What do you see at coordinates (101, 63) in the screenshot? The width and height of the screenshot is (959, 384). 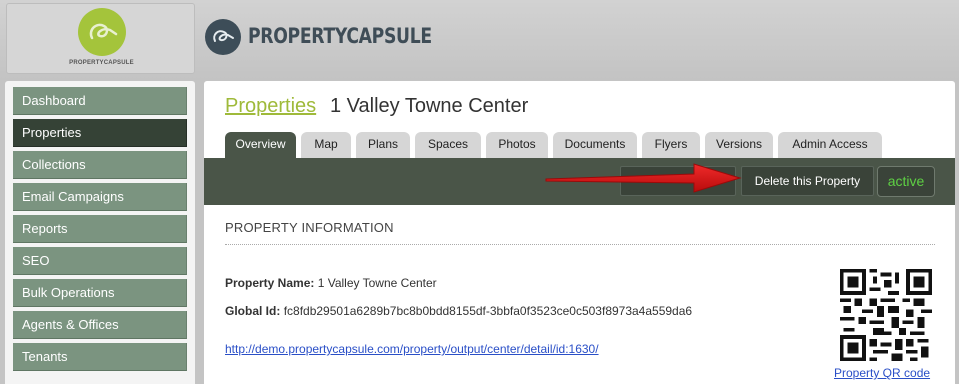 I see `logo-text: PROPERTYCAPSULE` at bounding box center [101, 63].